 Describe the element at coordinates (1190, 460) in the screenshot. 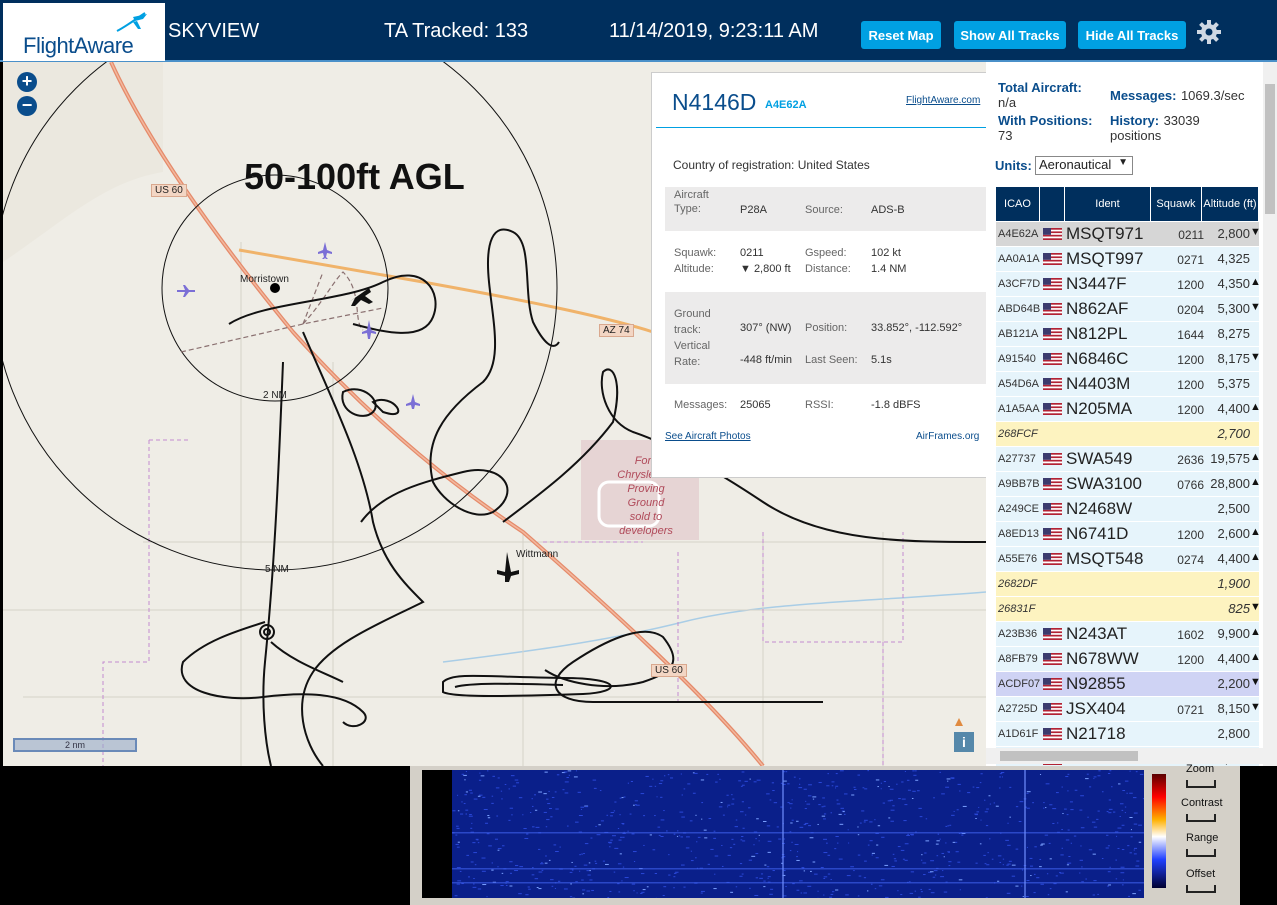

I see `squawk-cell: 2636` at that location.